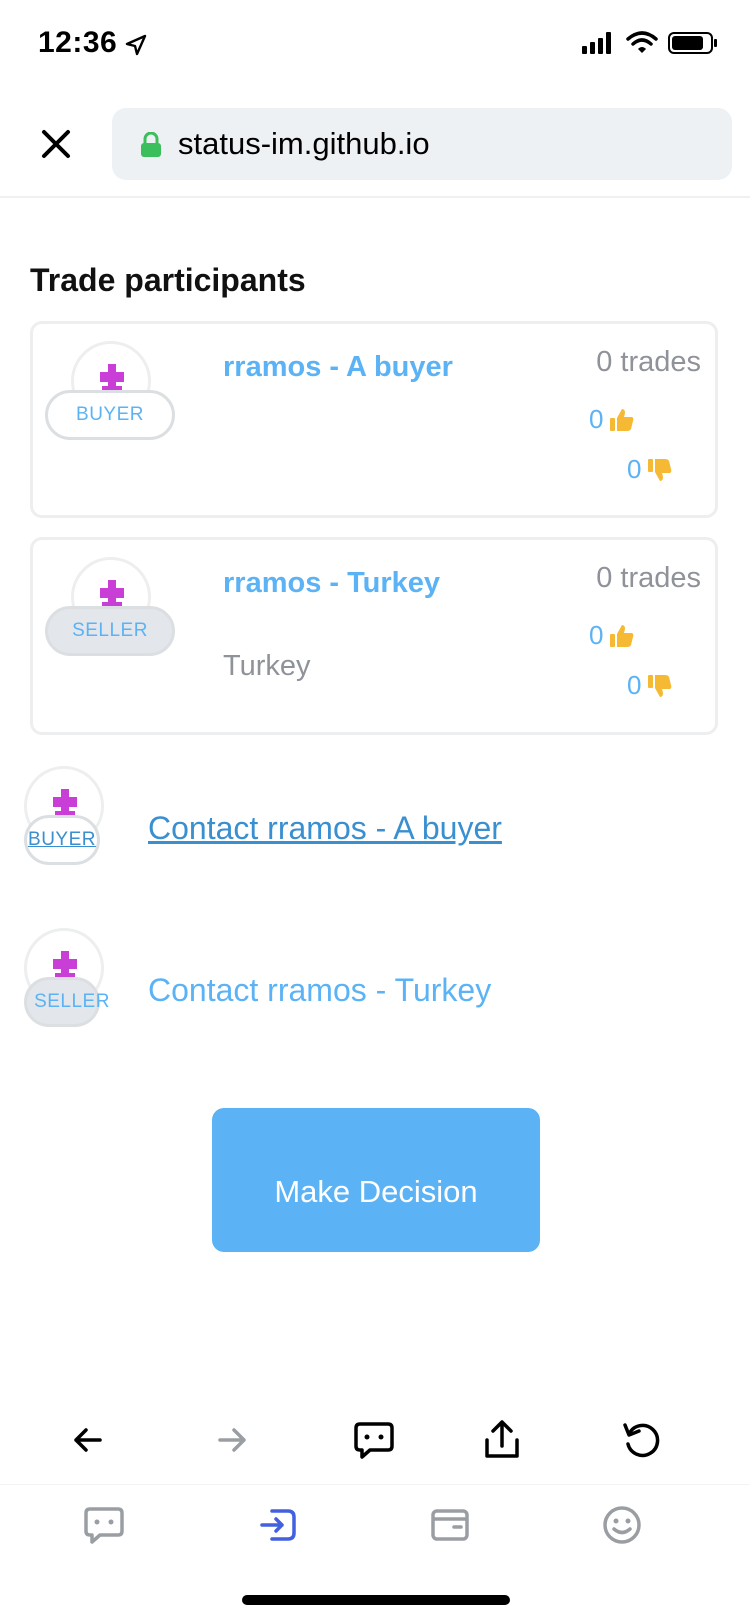 The image size is (750, 1624). What do you see at coordinates (502, 1440) in the screenshot?
I see `share-icon` at bounding box center [502, 1440].